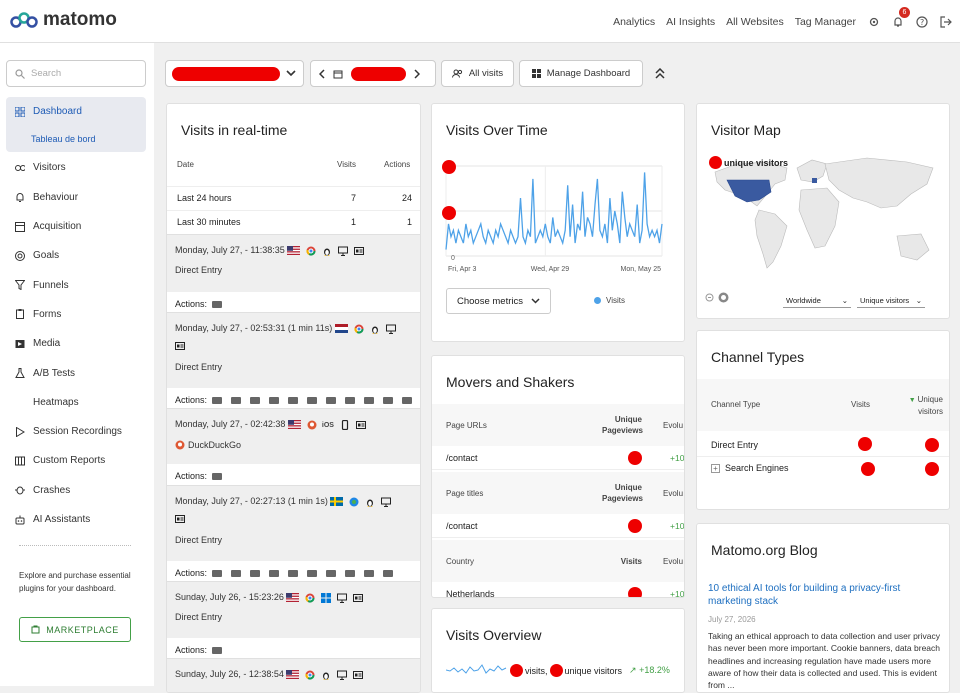  I want to click on sidebar-item-behaviour: Behaviour, so click(76, 197).